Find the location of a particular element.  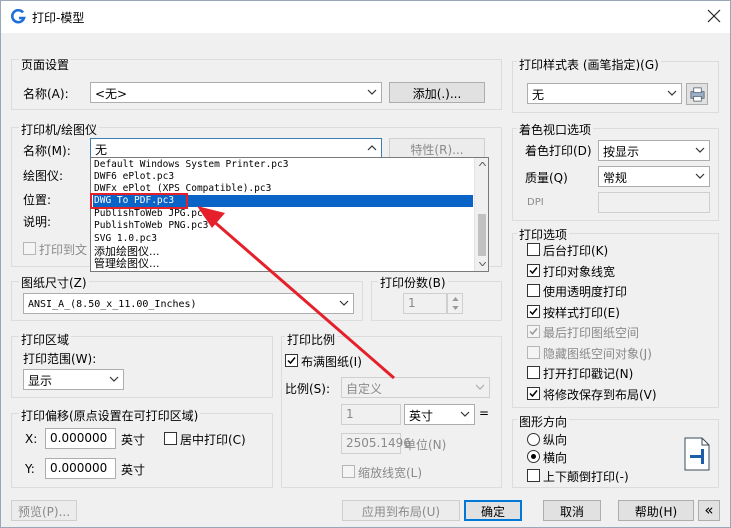

copies-label: 打印份数(B) is located at coordinates (413, 282).